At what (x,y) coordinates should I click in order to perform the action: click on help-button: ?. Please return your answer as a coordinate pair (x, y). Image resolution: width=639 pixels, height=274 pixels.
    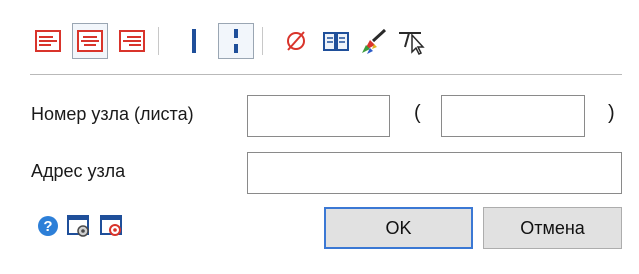
    Looking at the image, I should click on (48, 228).